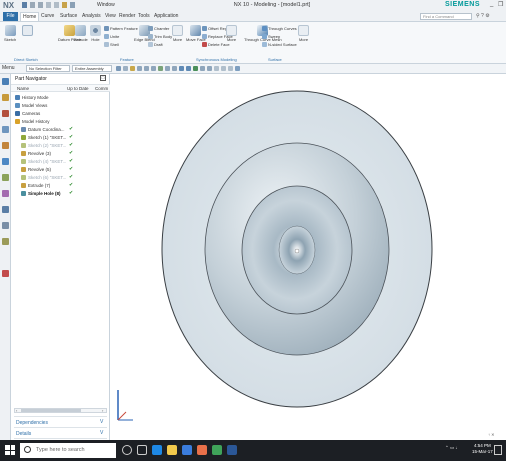 The image size is (506, 461). Describe the element at coordinates (48, 68) in the screenshot. I see `selection-filter-dropdown: No Selection Filter` at that location.